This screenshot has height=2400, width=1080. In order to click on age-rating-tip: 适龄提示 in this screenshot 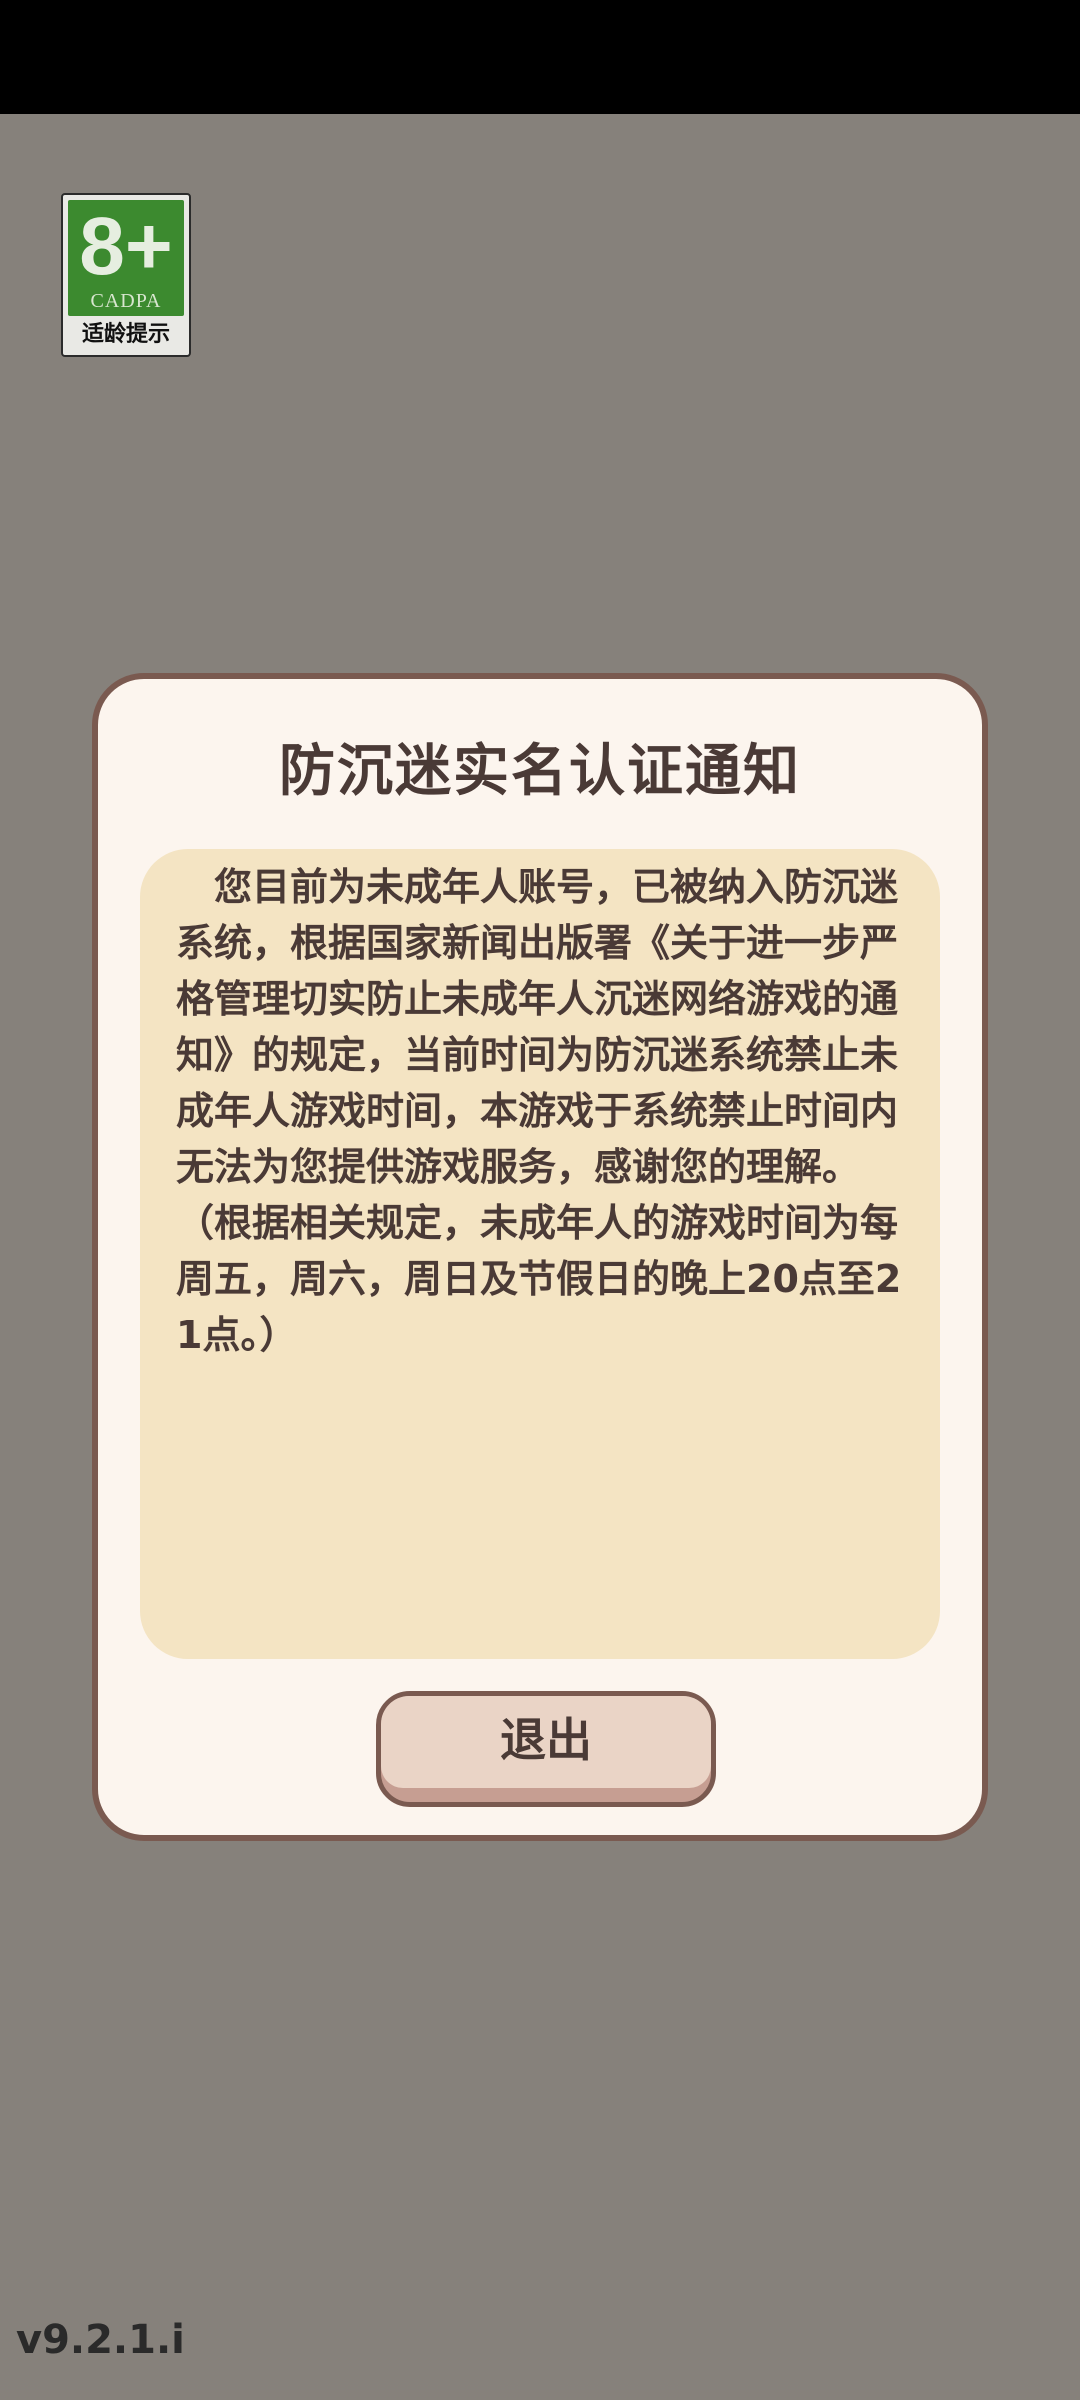, I will do `click(125, 334)`.